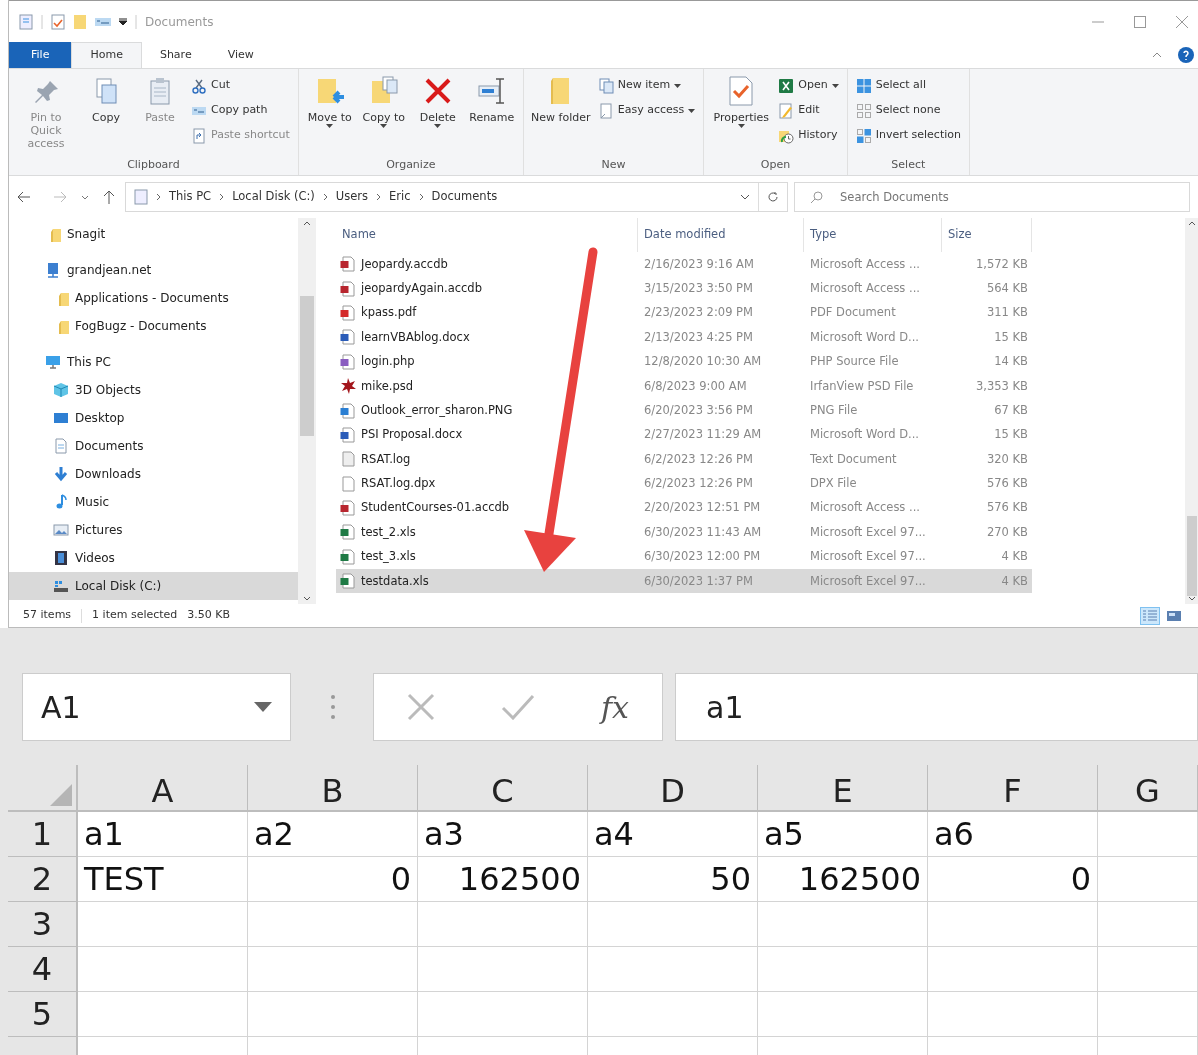 This screenshot has height=1055, width=1198. Describe the element at coordinates (400, 197) in the screenshot. I see `breadcrumb: Eric` at that location.